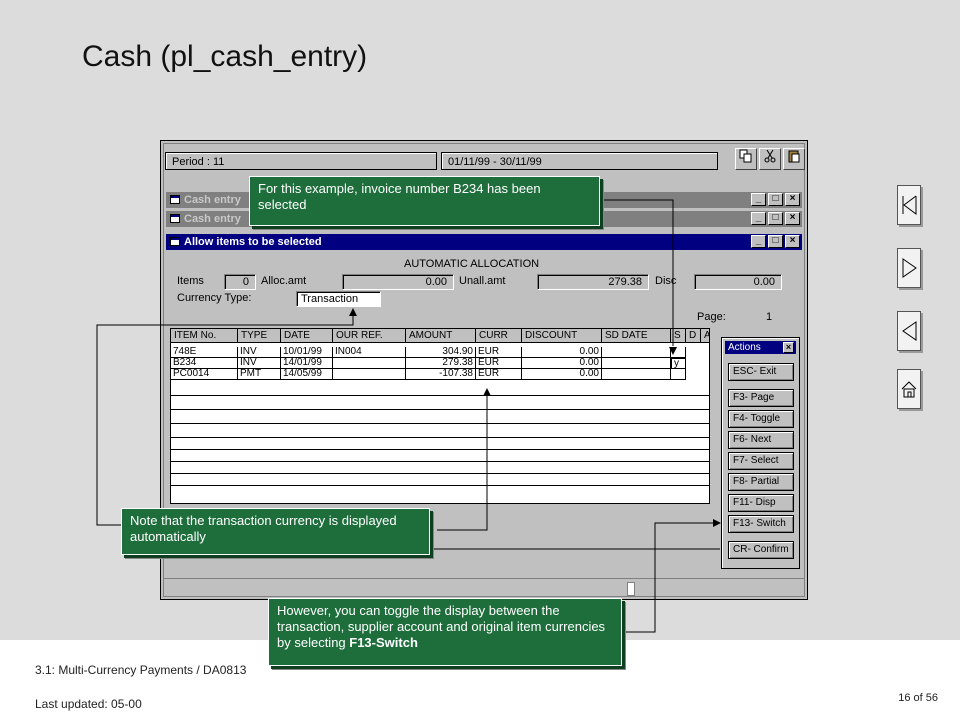  What do you see at coordinates (204, 374) in the screenshot?
I see `cell-item-no: PC0014` at bounding box center [204, 374].